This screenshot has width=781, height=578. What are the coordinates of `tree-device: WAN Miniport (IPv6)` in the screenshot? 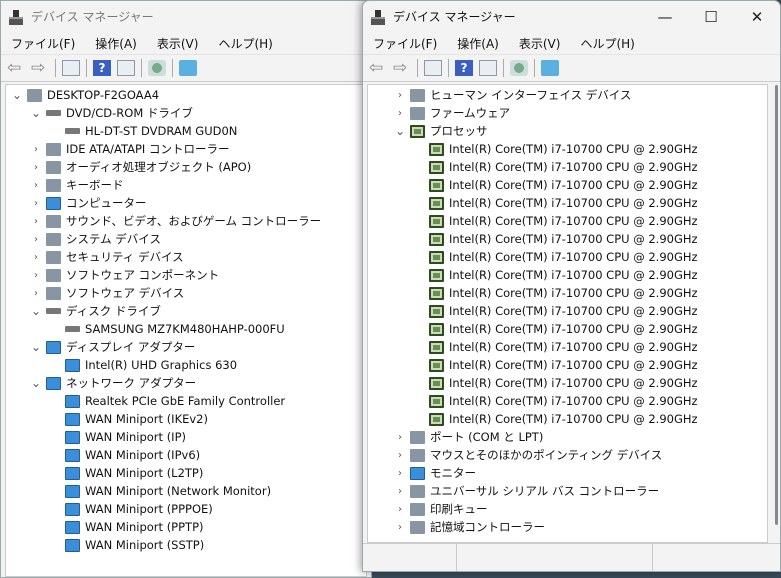 It's located at (124, 455).